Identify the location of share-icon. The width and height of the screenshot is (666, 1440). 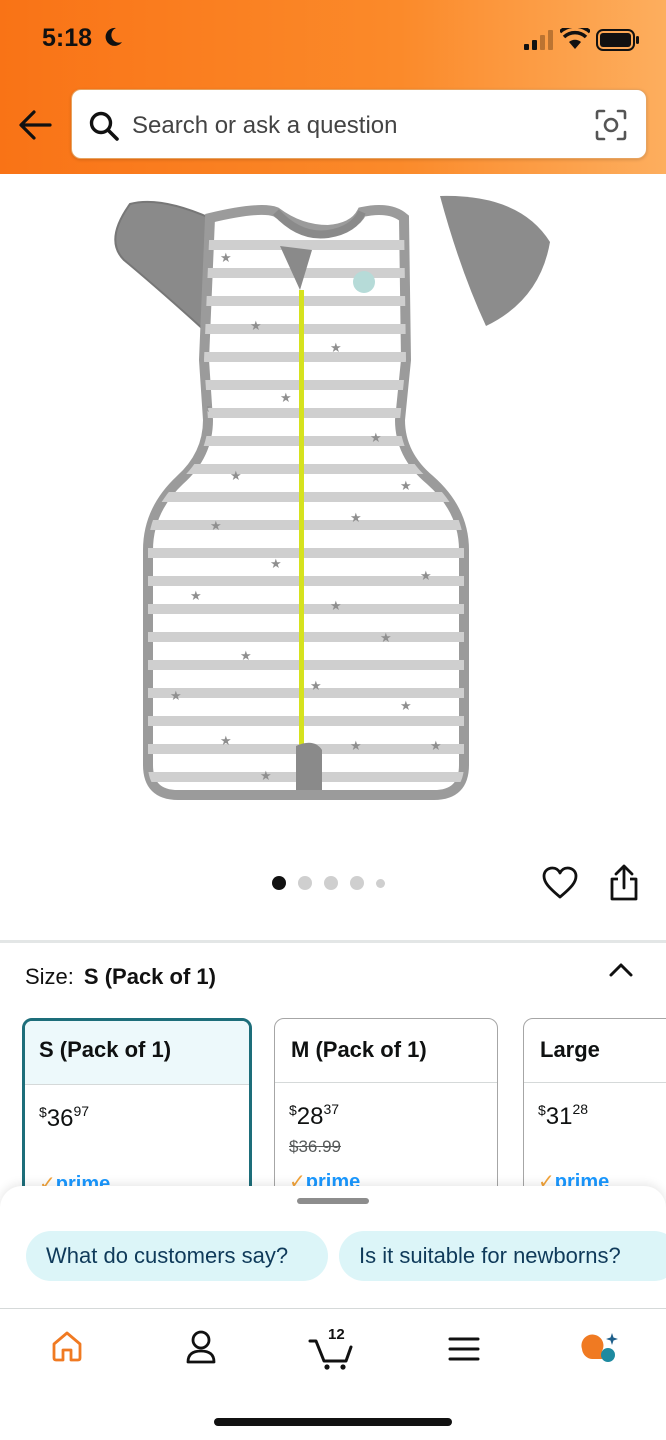
(624, 883).